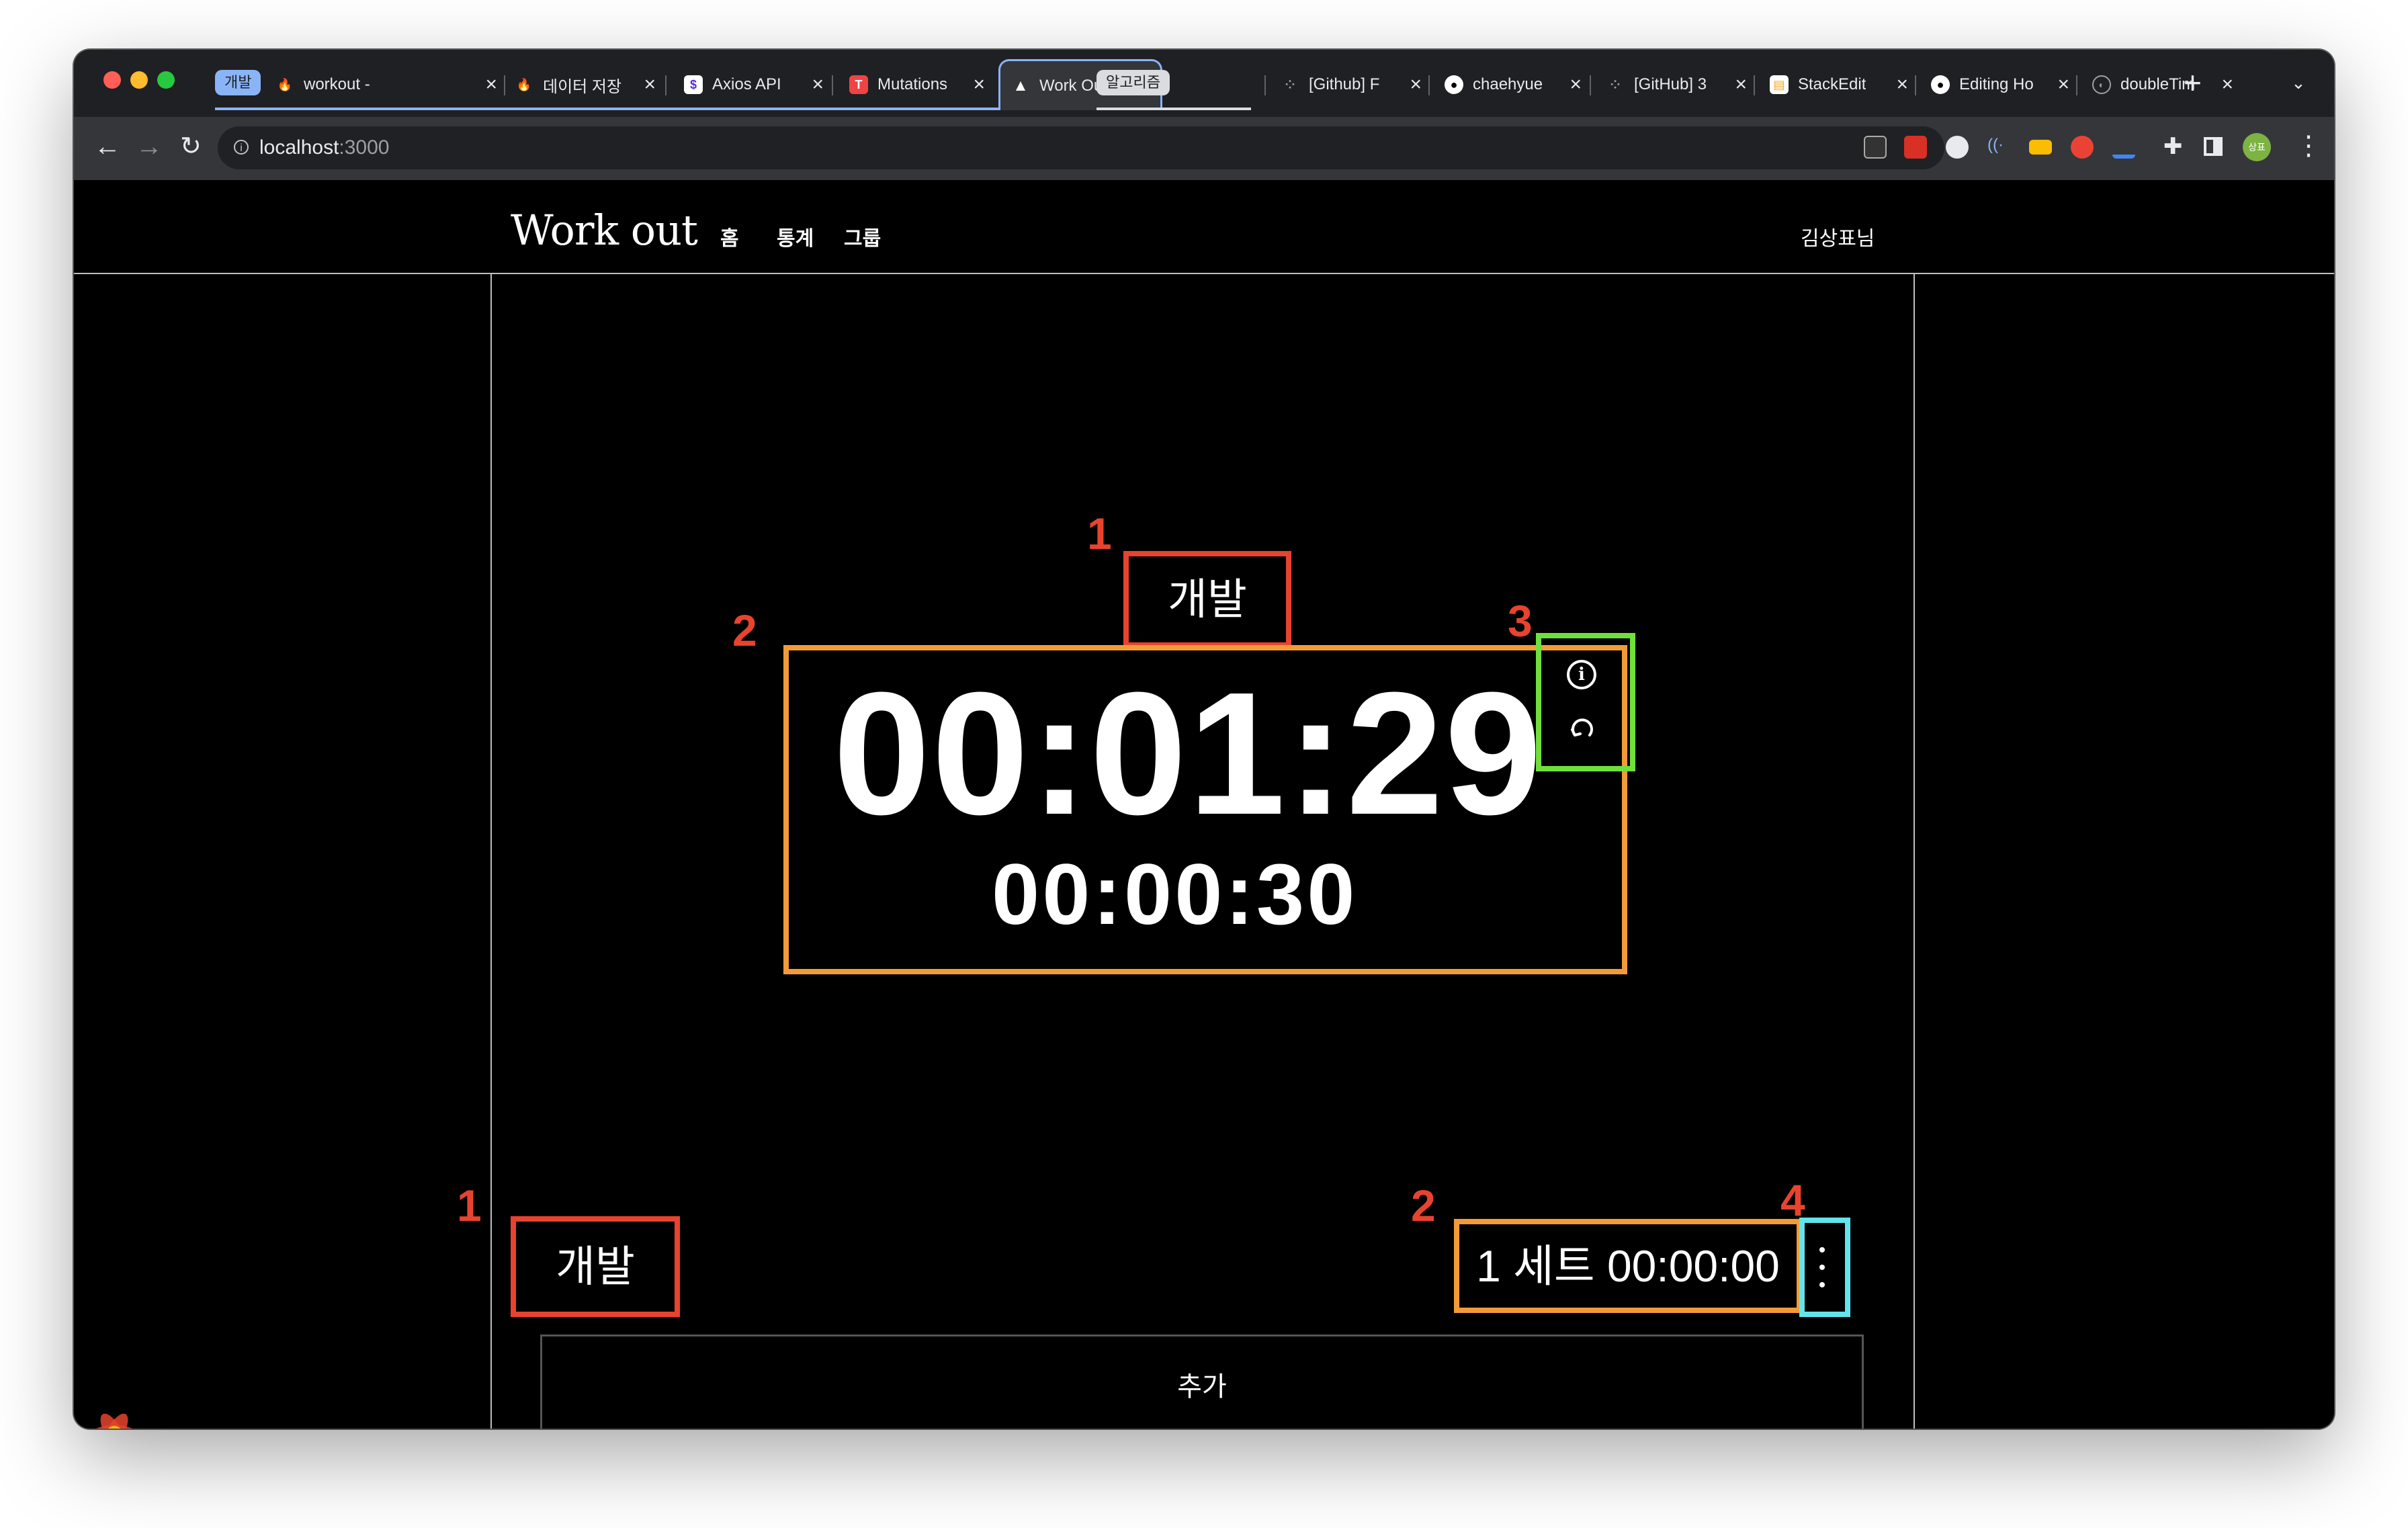 The height and width of the screenshot is (1528, 2408). I want to click on rest-timer: 00:00:30, so click(1175, 895).